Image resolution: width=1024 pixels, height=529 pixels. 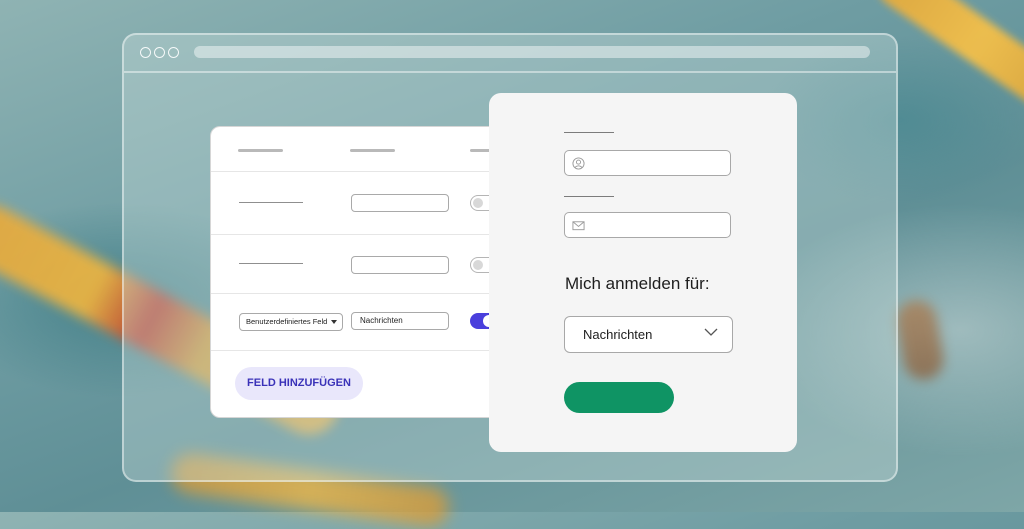 I want to click on custom-field-select: Benutzerdefiniertes Feld, so click(x=291, y=322).